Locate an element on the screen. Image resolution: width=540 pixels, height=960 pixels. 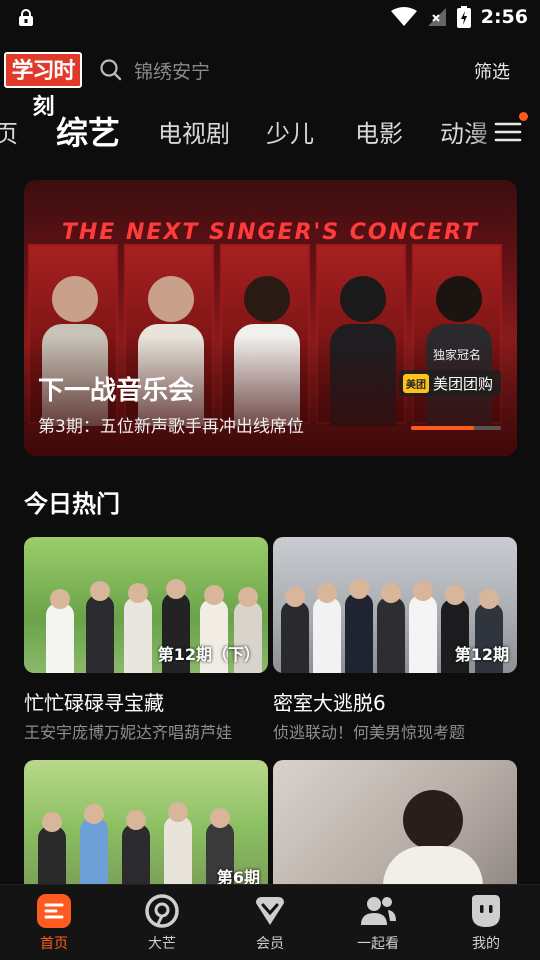
nav-watch-together: 一起看 is located at coordinates (378, 923).